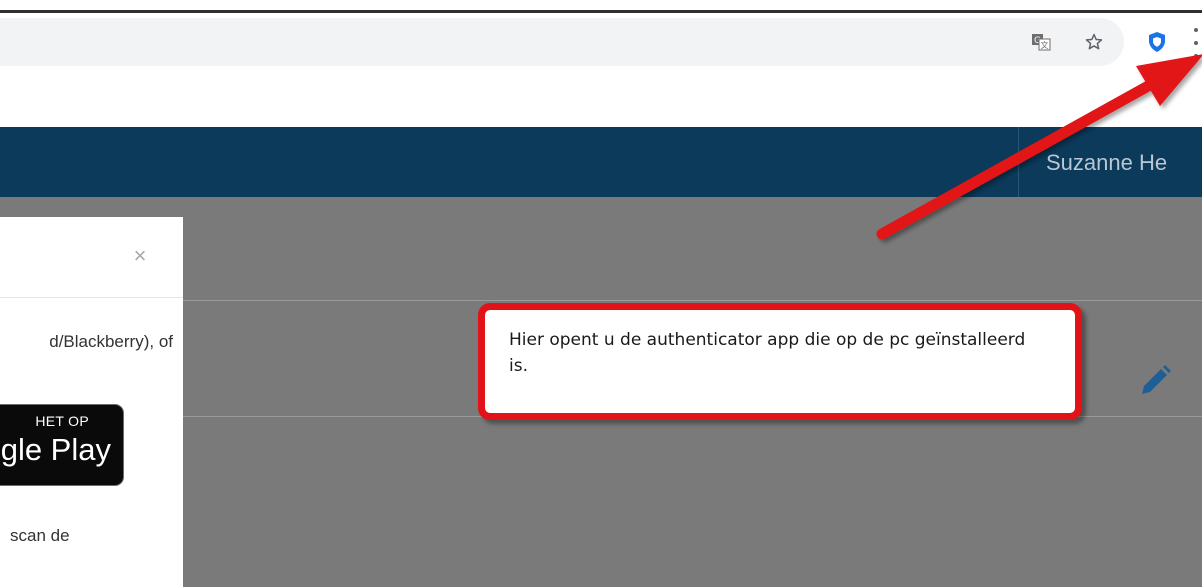 This screenshot has height=587, width=1202. I want to click on modal-instruction-text: d/Blackberry), of, so click(91, 342).